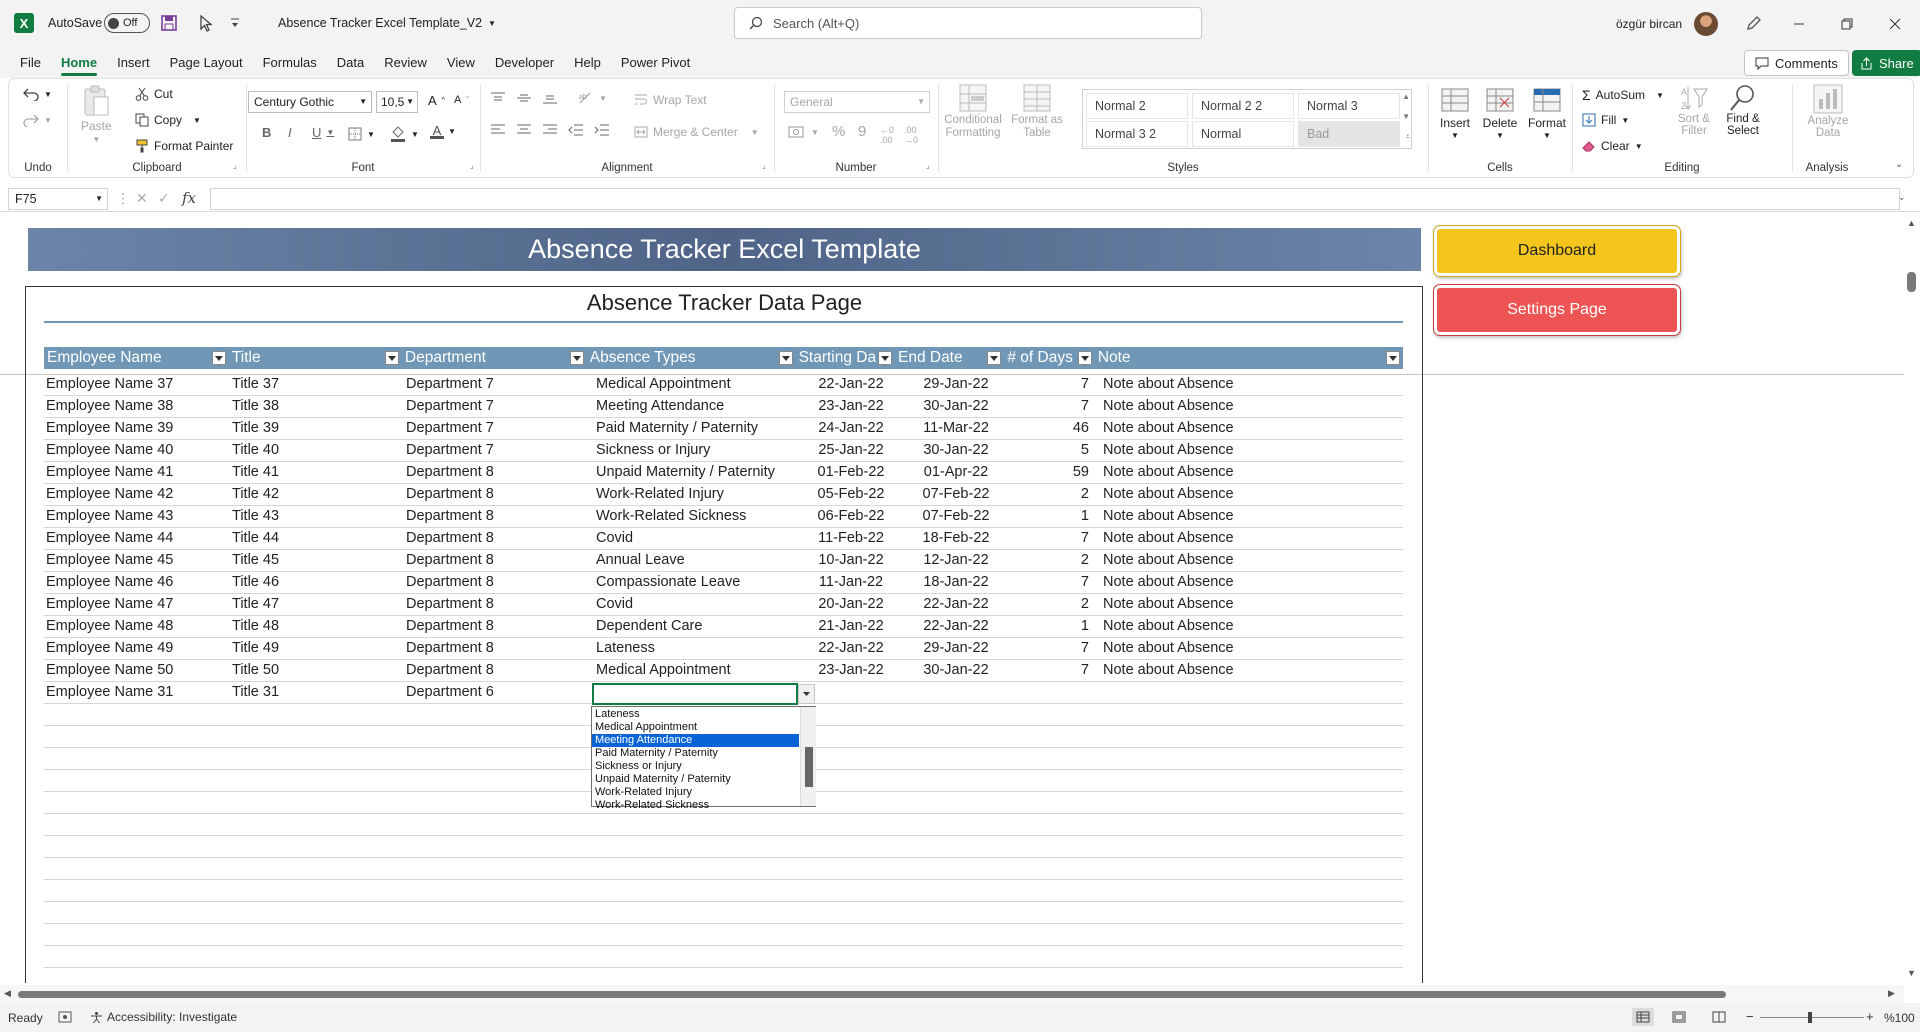 This screenshot has width=1920, height=1032. I want to click on settings-page-button: Settings Page, so click(1557, 310).